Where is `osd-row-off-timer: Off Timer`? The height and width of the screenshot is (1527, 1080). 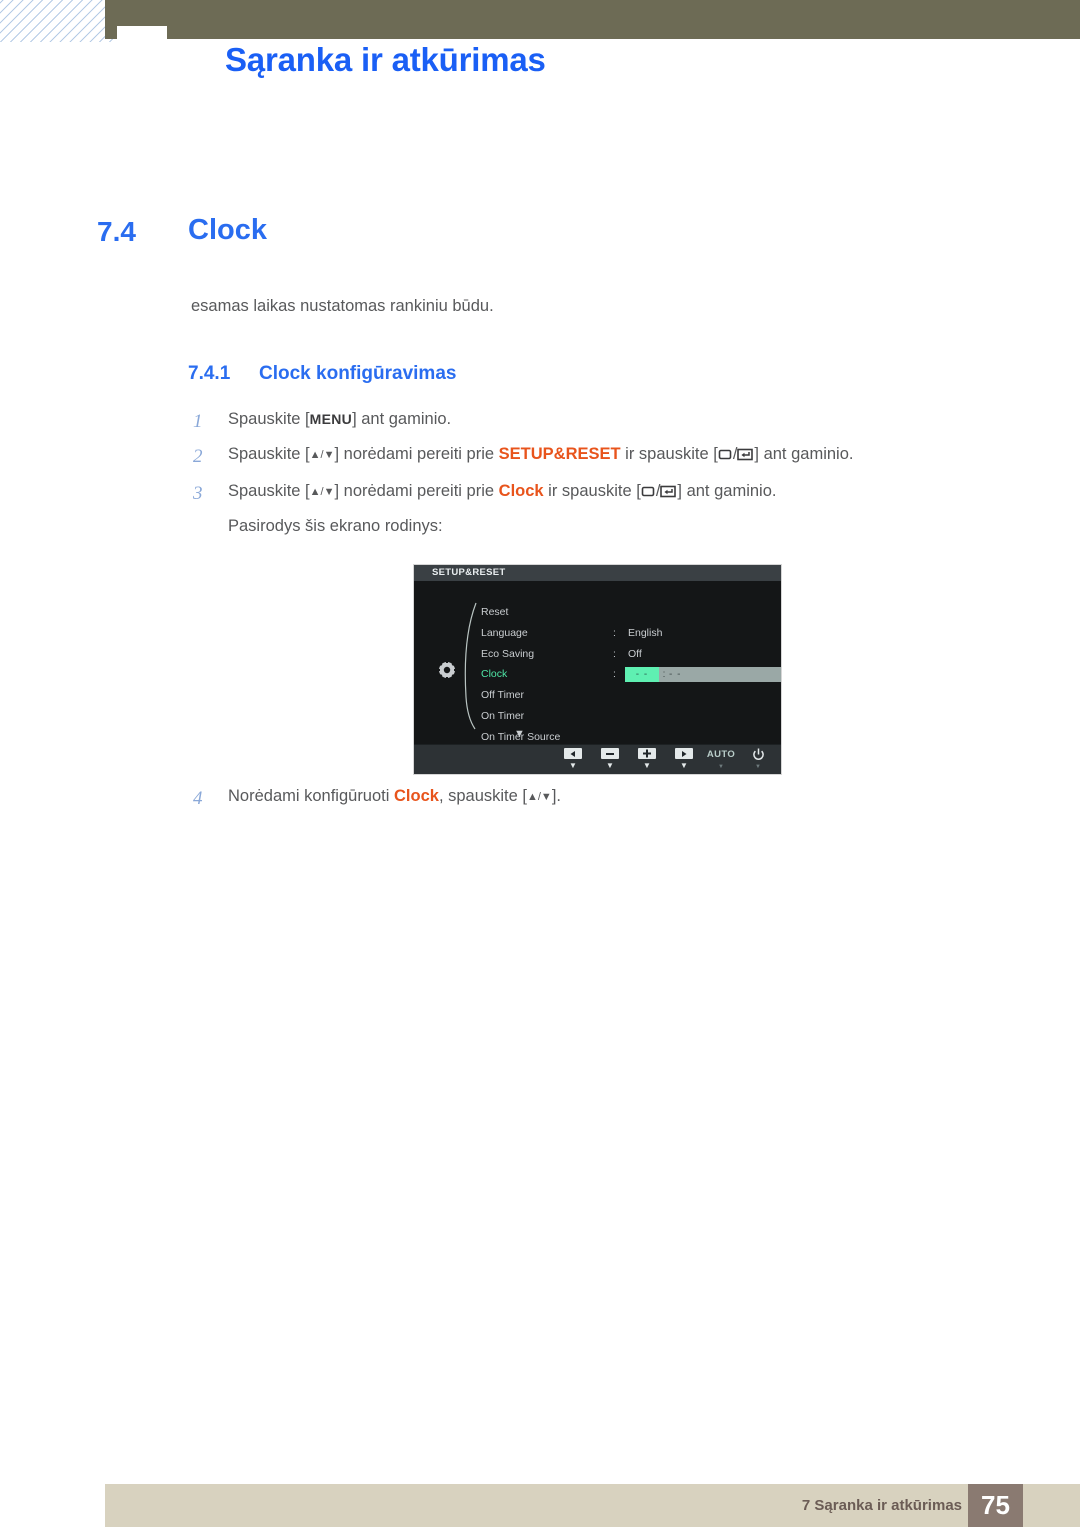
osd-row-off-timer: Off Timer is located at coordinates (626, 695).